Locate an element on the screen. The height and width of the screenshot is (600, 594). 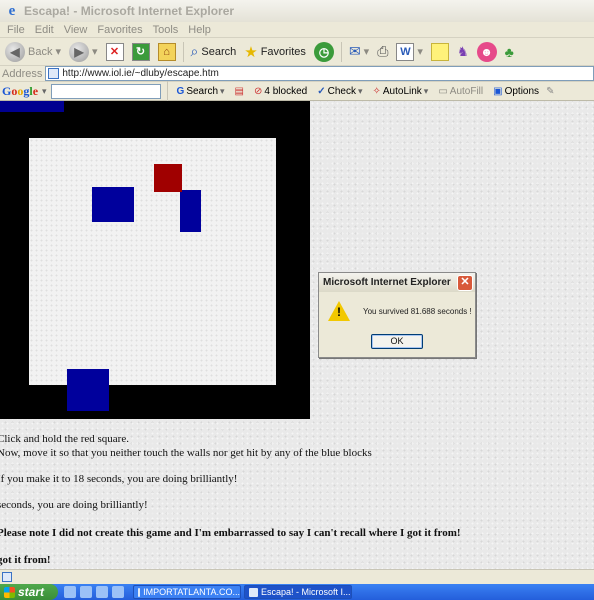
instruction-line: Click and hold the red square. is located at coordinates (64, 439).